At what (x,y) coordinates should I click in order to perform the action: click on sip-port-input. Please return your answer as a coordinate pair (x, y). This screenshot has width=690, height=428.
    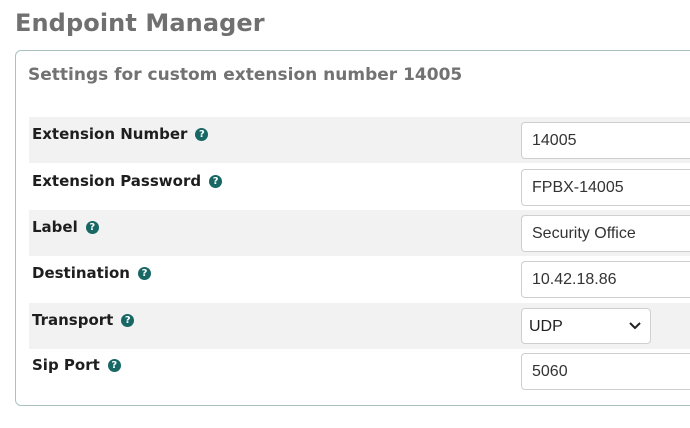
    Looking at the image, I should click on (605, 371).